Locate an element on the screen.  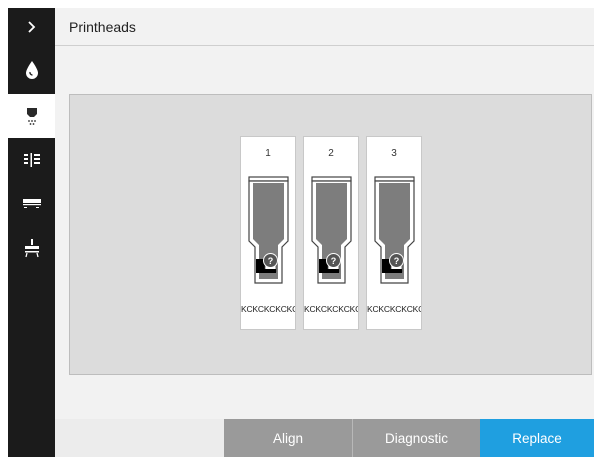
diagnostic-button: Diagnostic is located at coordinates (416, 438).